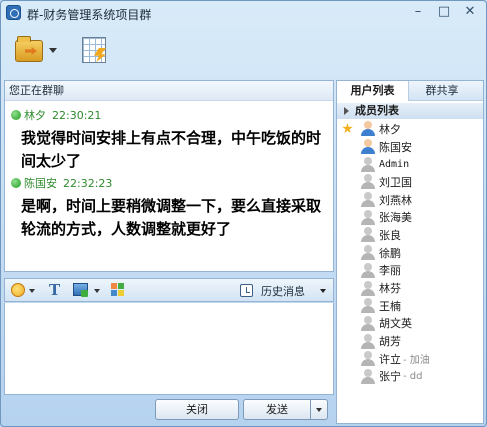 The width and height of the screenshot is (487, 427). What do you see at coordinates (410, 235) in the screenshot?
I see `list-item: 张良` at bounding box center [410, 235].